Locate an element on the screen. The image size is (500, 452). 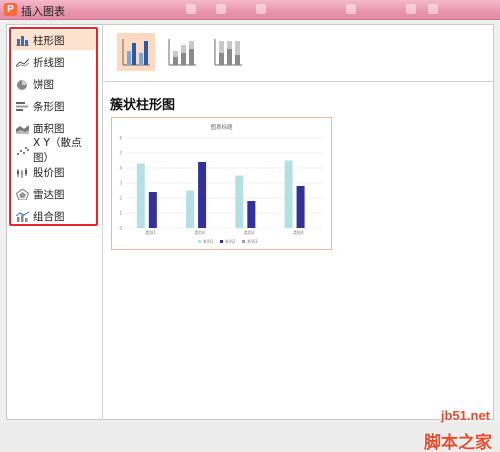
chart-type-label: 面积图 is located at coordinates (49, 128).